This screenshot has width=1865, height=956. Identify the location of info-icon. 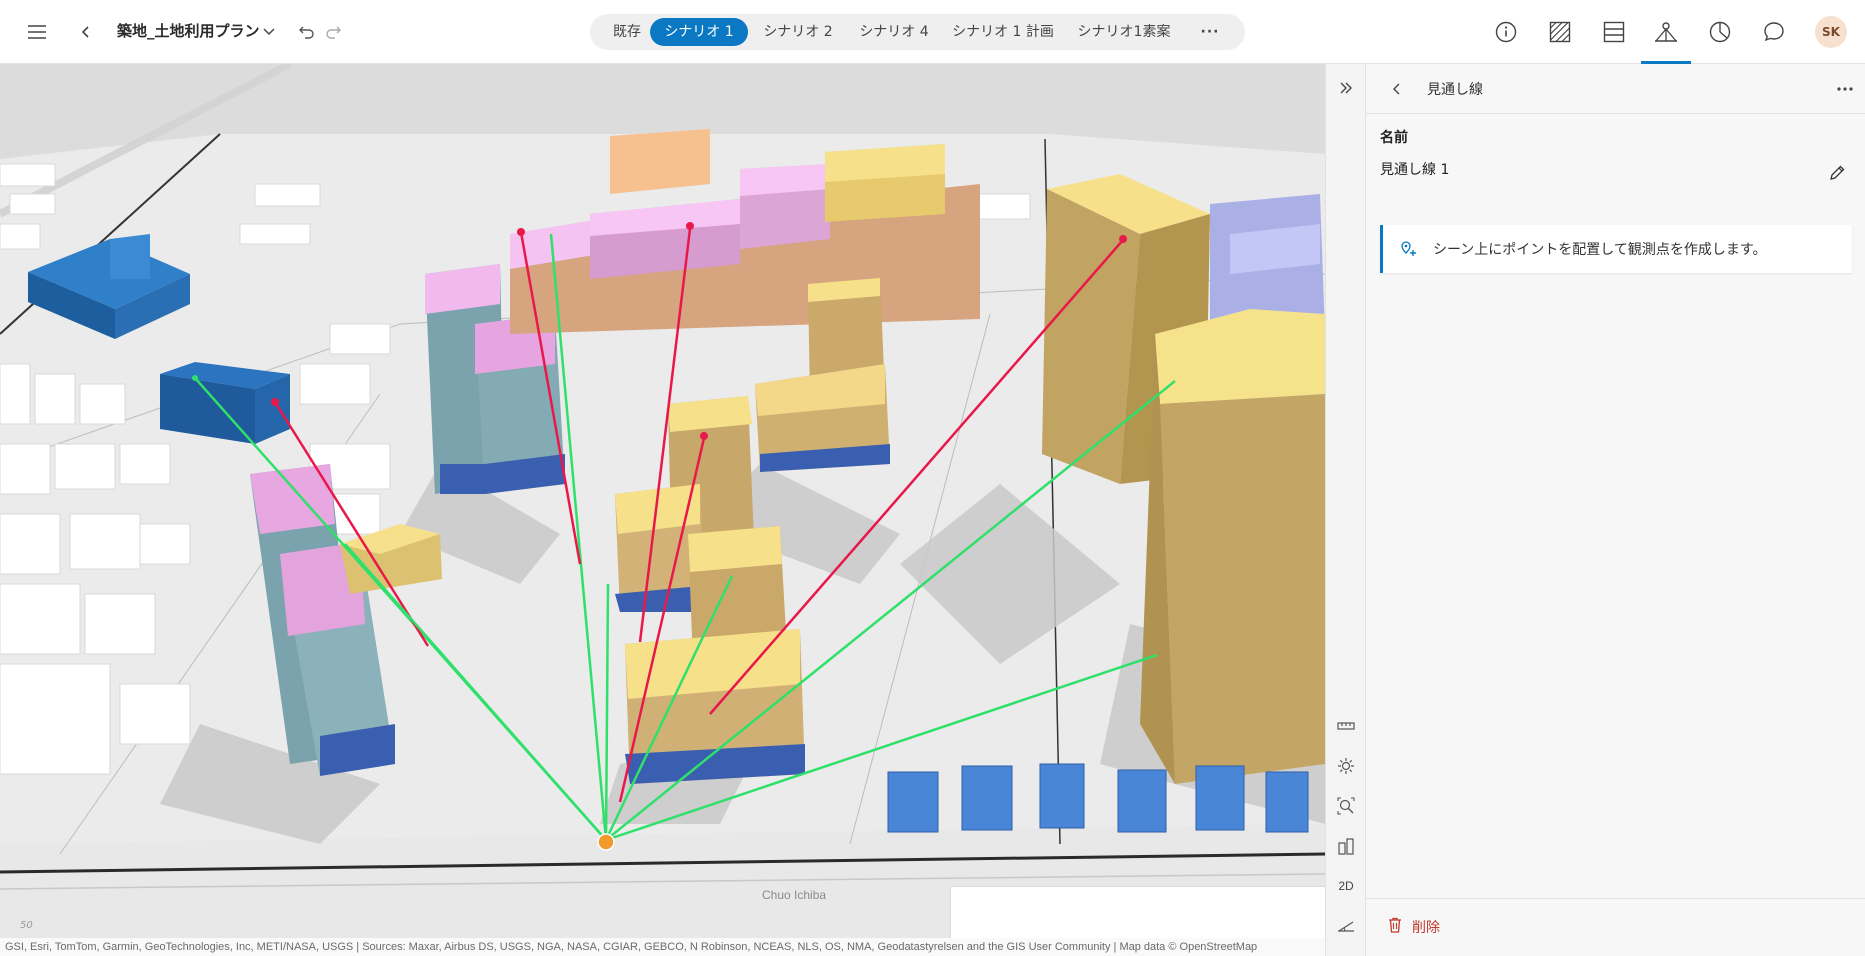
(1506, 32).